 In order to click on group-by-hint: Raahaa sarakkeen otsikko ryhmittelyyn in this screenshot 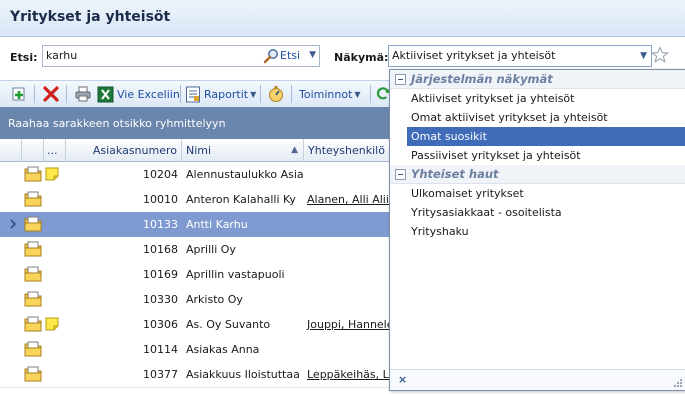, I will do `click(117, 123)`.